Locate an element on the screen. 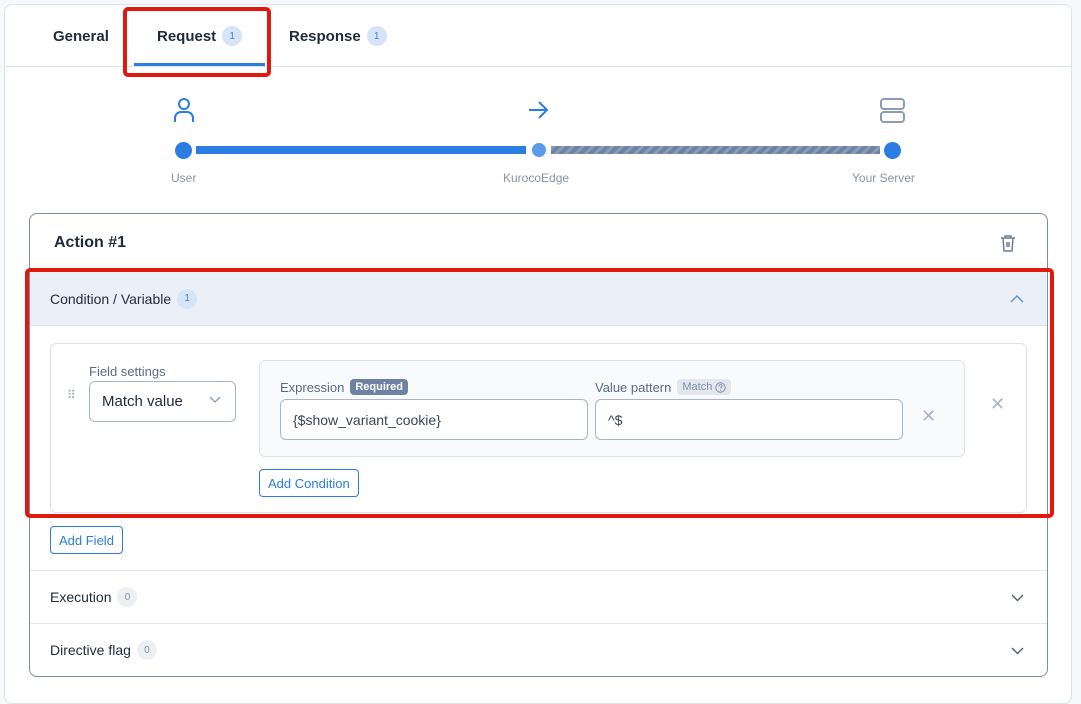 The height and width of the screenshot is (704, 1081). add-condition-button: Add Condition is located at coordinates (309, 483).